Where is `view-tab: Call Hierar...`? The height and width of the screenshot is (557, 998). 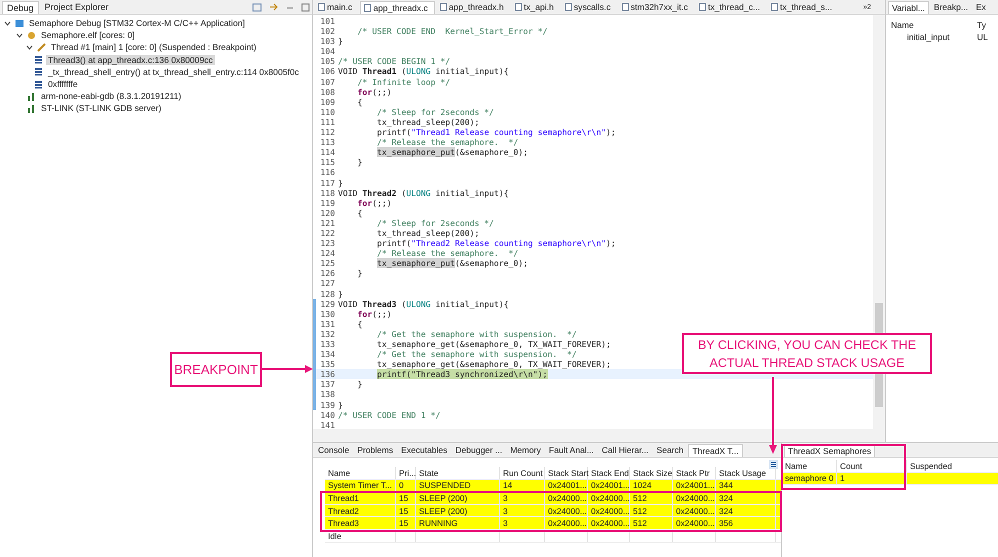 view-tab: Call Hierar... is located at coordinates (625, 450).